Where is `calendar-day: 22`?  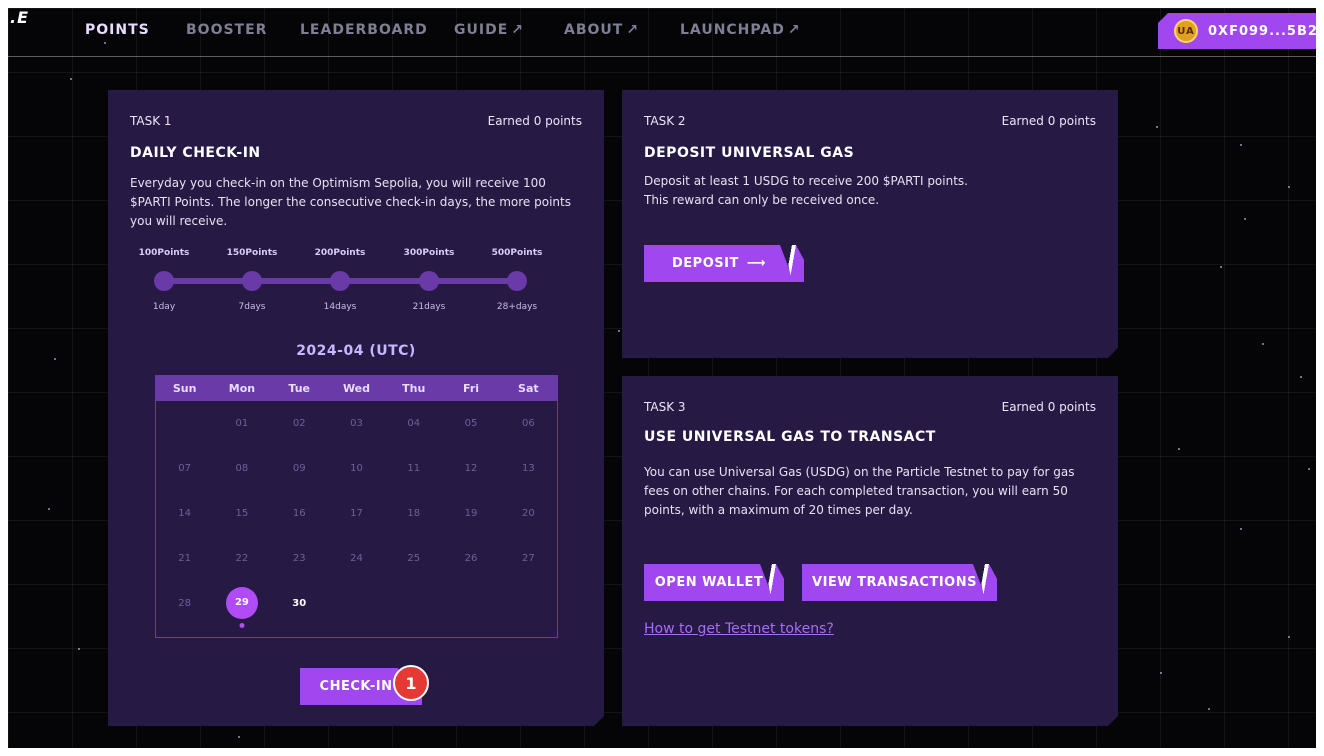
calendar-day: 22 is located at coordinates (241, 558).